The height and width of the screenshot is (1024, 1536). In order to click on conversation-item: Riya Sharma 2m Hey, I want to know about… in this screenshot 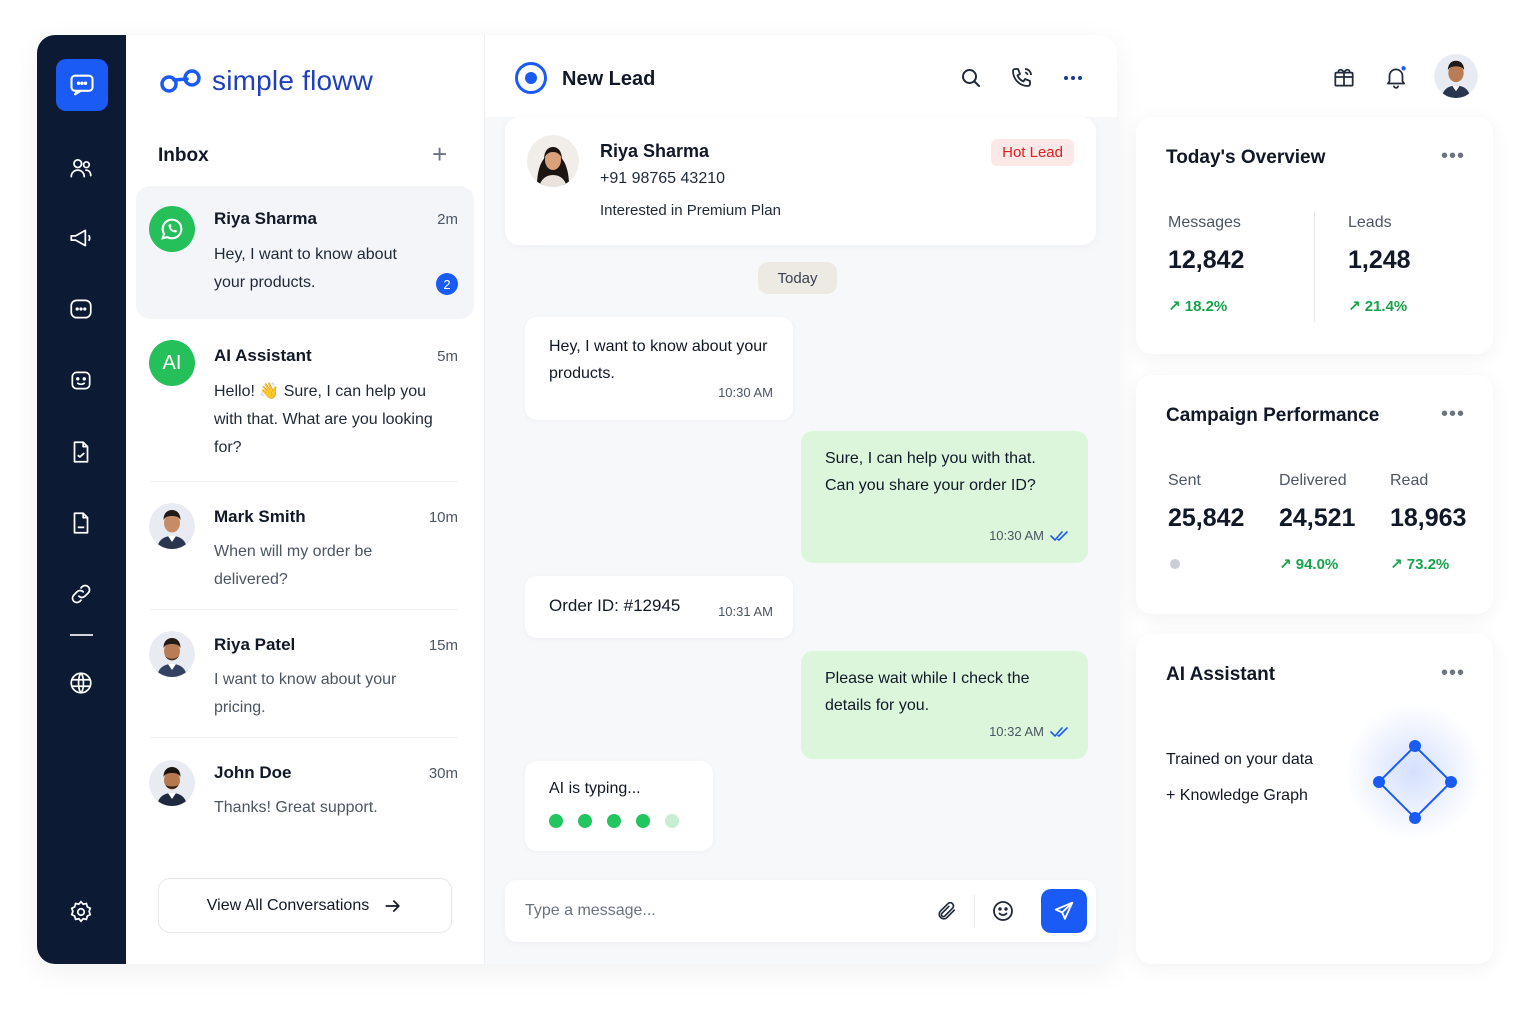, I will do `click(305, 252)`.